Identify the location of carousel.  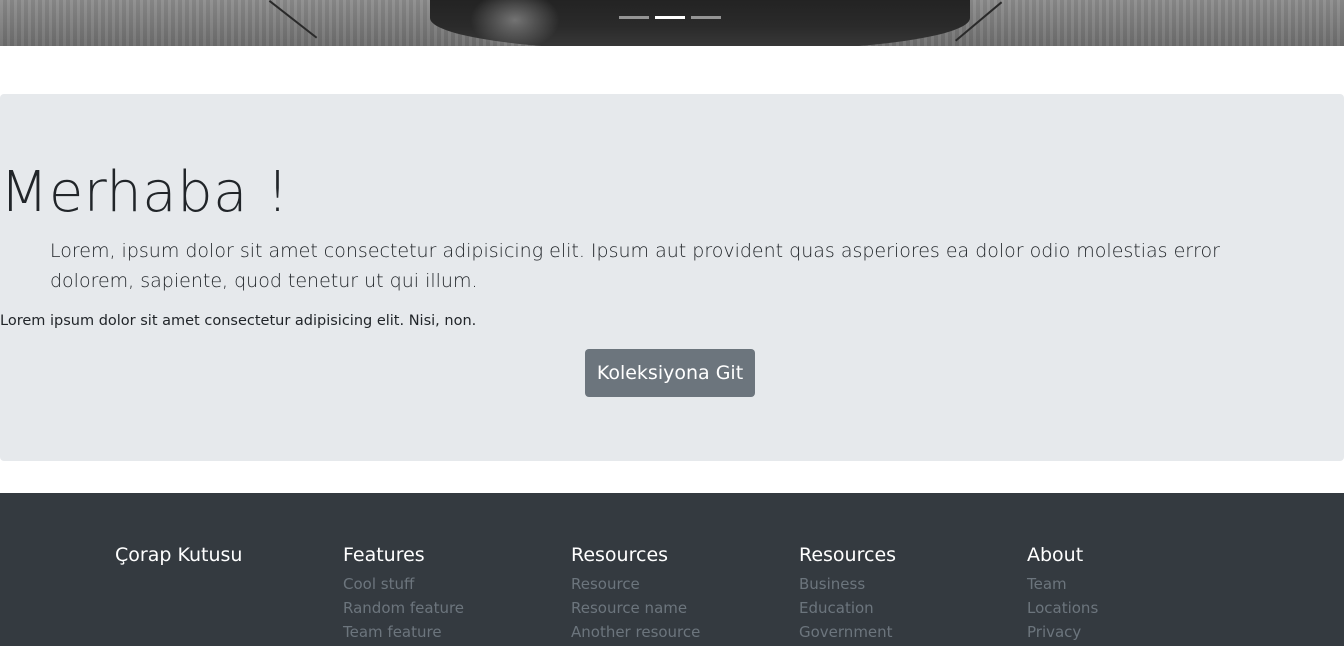
(672, 23).